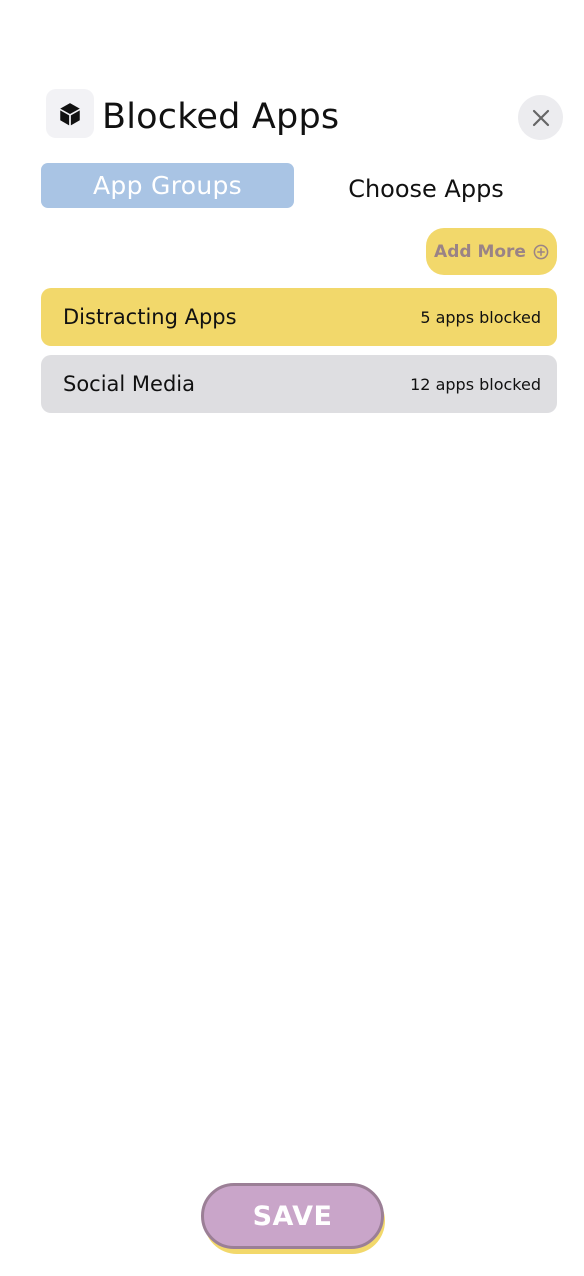 The width and height of the screenshot is (584, 1276). I want to click on group-item-distracting-apps: Distracting Apps 5 apps blocked, so click(299, 317).